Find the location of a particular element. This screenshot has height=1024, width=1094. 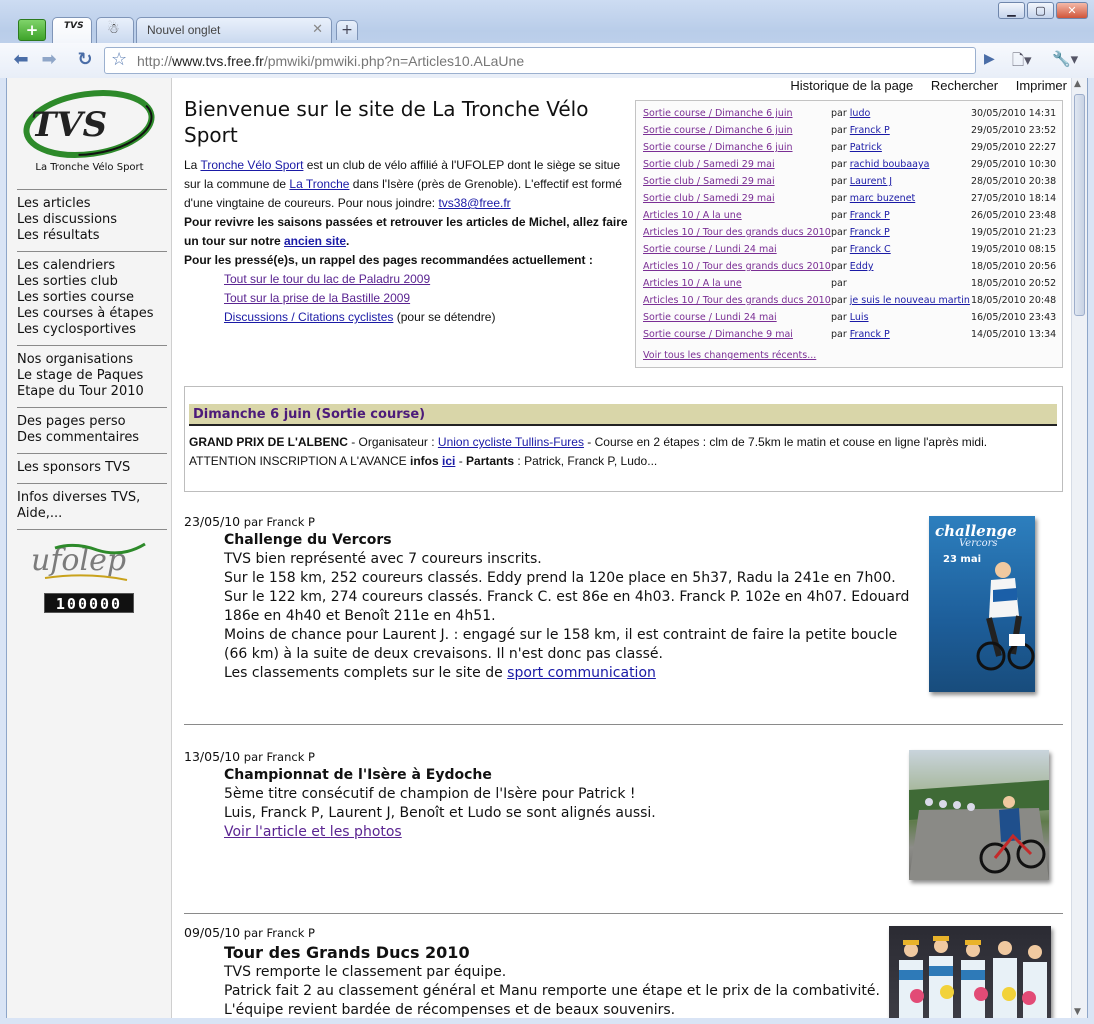

author-link: Eddy is located at coordinates (862, 266).